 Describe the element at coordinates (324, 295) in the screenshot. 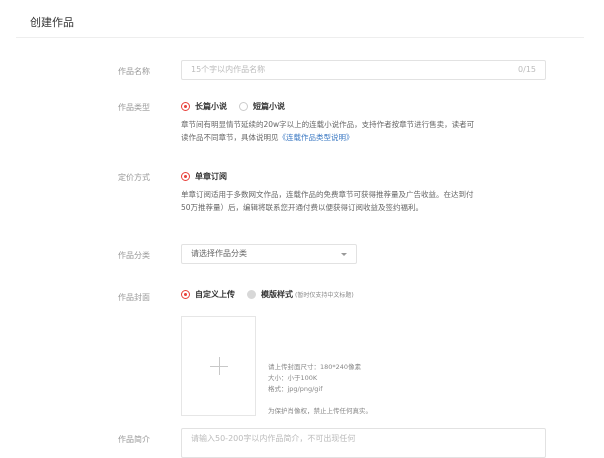

I see `cover-template-note: (暂时仅支持中文标题)` at that location.